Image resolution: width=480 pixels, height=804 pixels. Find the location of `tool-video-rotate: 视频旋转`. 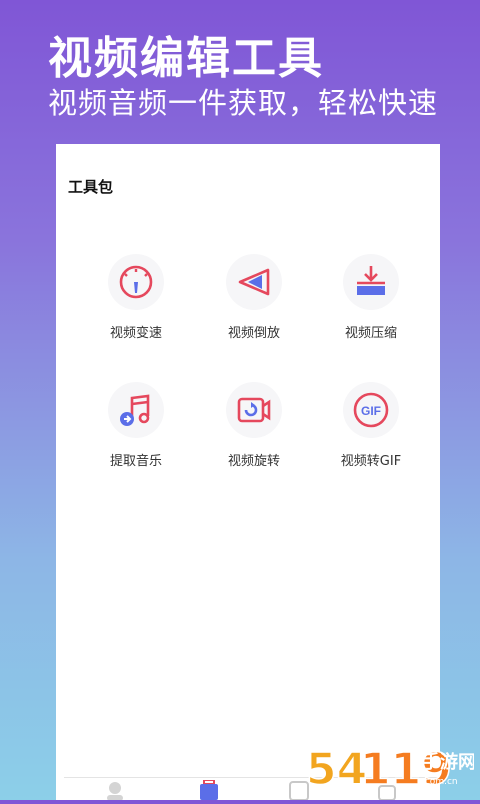

tool-video-rotate: 视频旋转 is located at coordinates (254, 432).